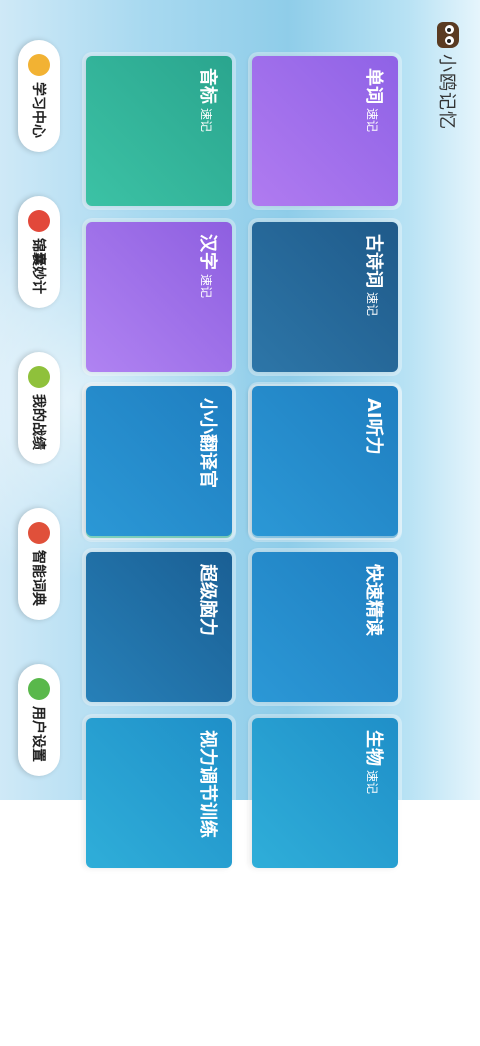 The width and height of the screenshot is (480, 1046). Describe the element at coordinates (39, 533) in the screenshot. I see `book-icon` at that location.